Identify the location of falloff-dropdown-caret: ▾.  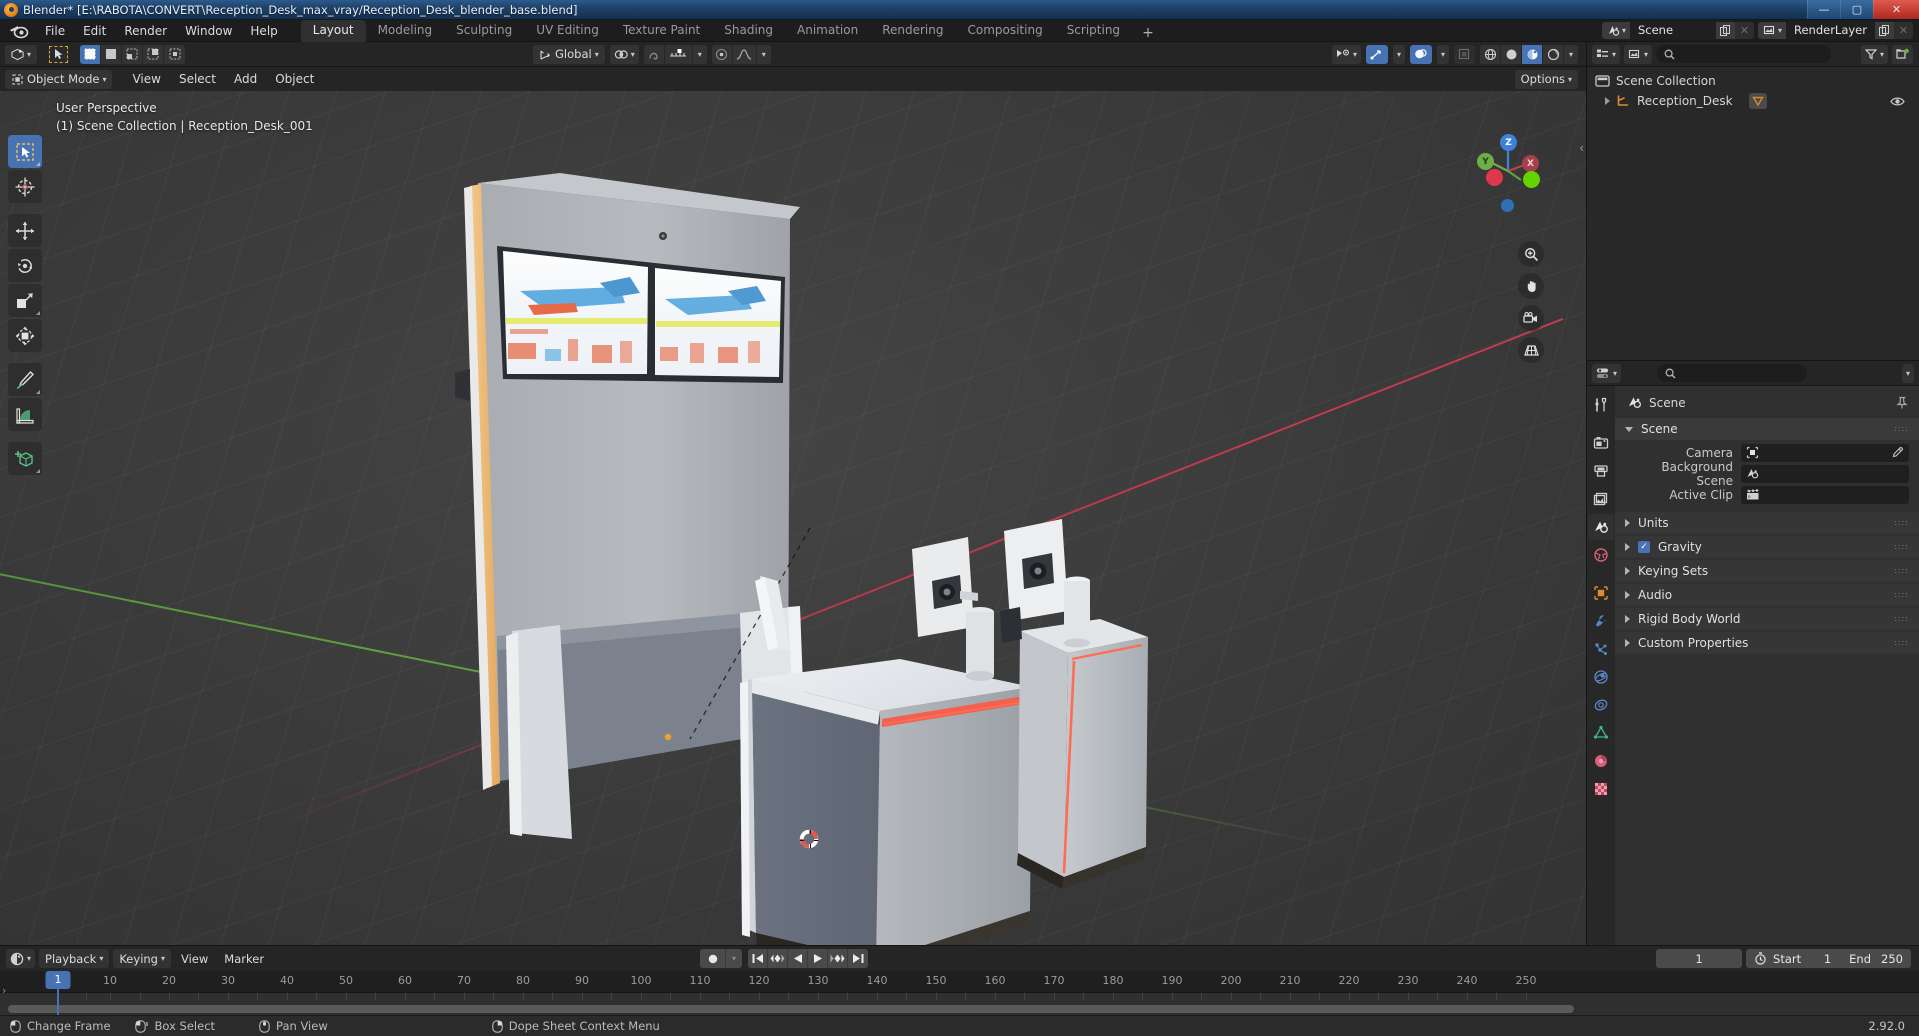
(764, 54).